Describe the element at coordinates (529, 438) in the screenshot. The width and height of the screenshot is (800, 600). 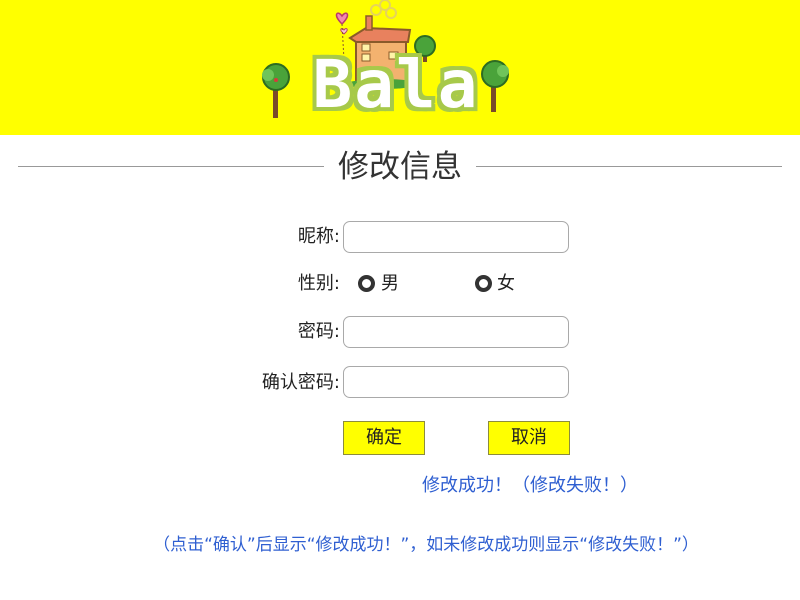
I see `cancel-button: 取消` at that location.